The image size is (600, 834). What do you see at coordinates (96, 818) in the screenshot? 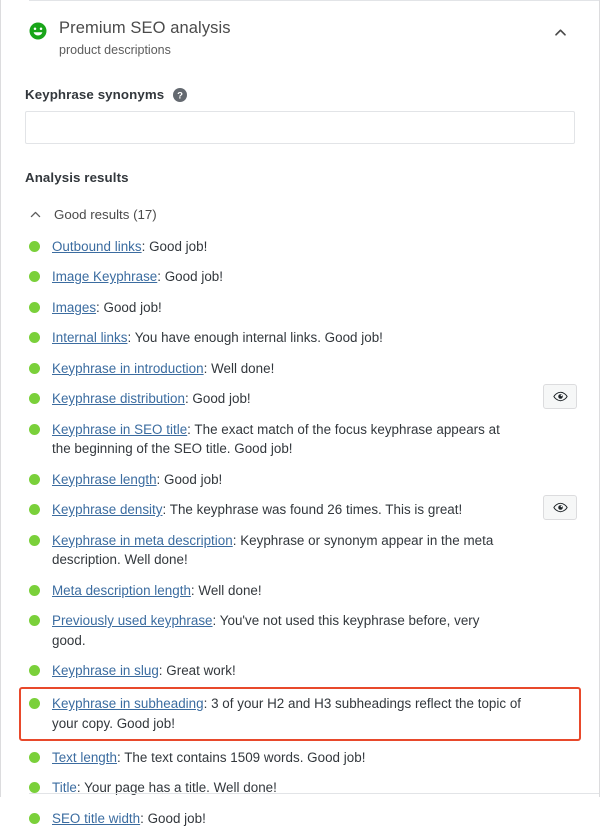
I see `result-assessment-link: SEO title width` at bounding box center [96, 818].